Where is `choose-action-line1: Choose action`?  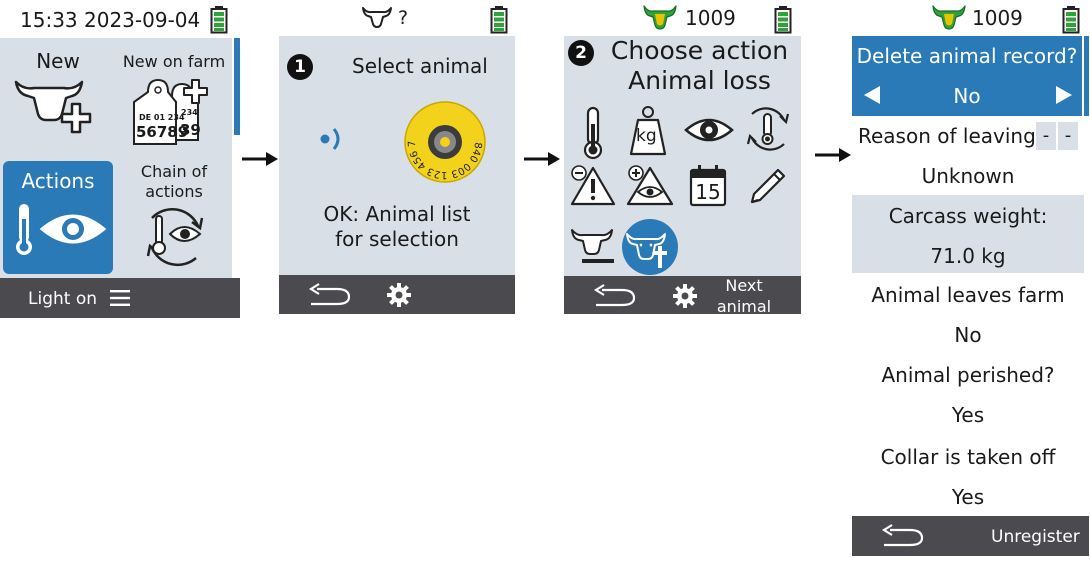 choose-action-line1: Choose action is located at coordinates (699, 50).